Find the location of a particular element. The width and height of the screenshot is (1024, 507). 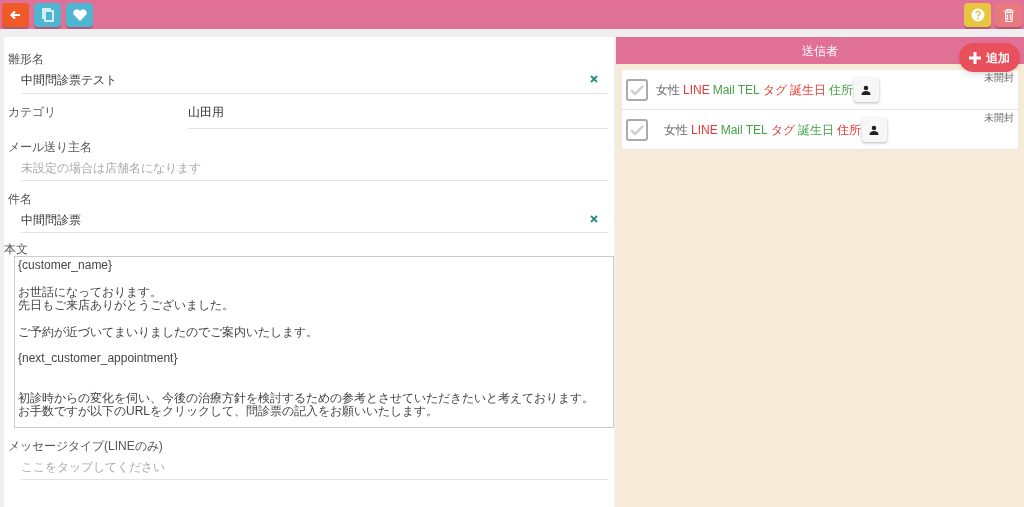

favorite-button is located at coordinates (79, 14).